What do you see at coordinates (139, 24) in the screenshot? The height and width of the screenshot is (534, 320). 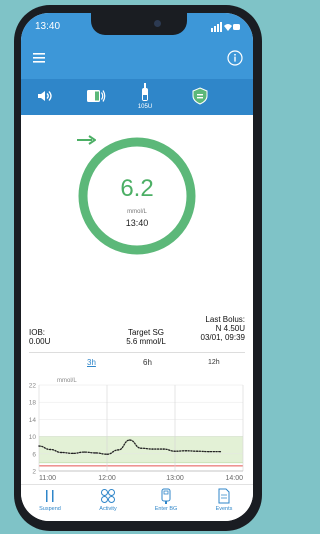 I see `notch` at bounding box center [139, 24].